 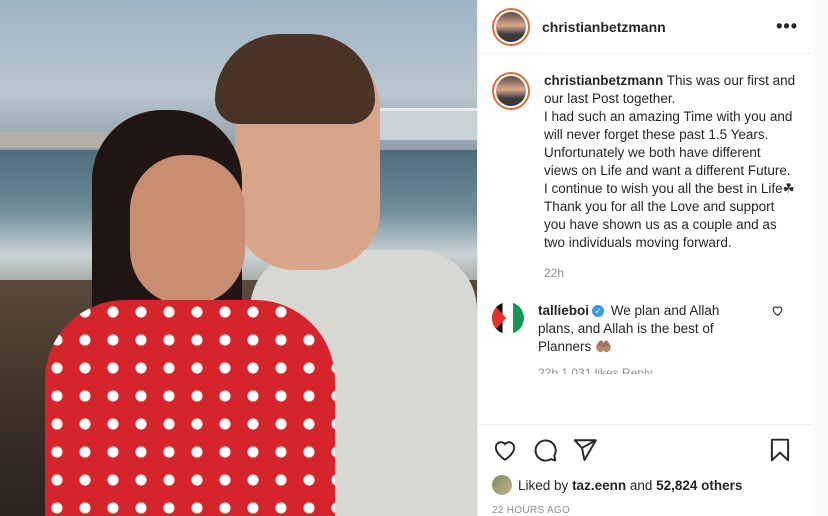 I want to click on post-header: christianbetzmann •••, so click(x=645, y=27).